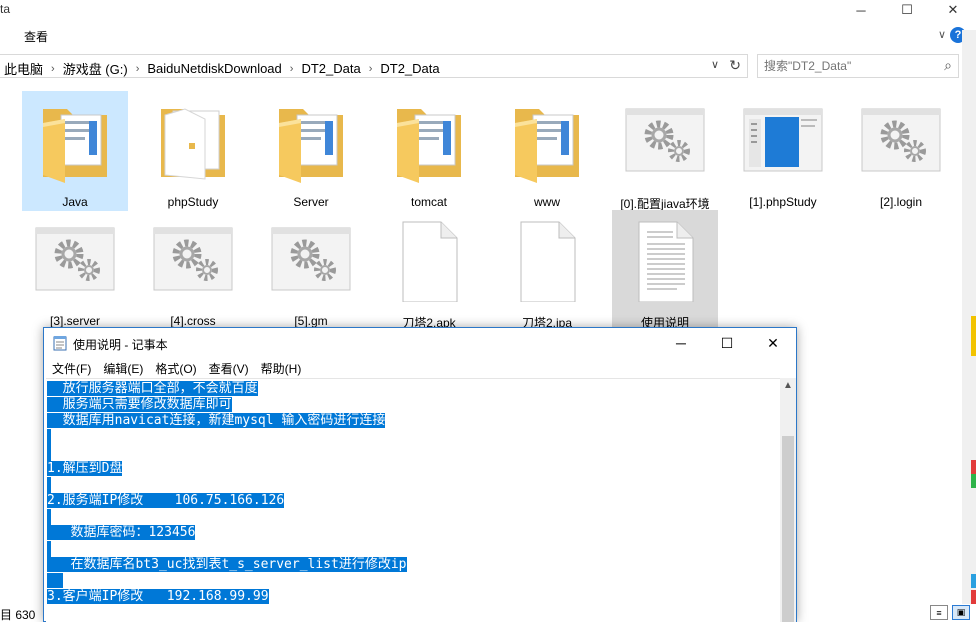 This screenshot has width=976, height=622. I want to click on explorer-titlebar: ta ─ ☐ ✕, so click(488, 10).